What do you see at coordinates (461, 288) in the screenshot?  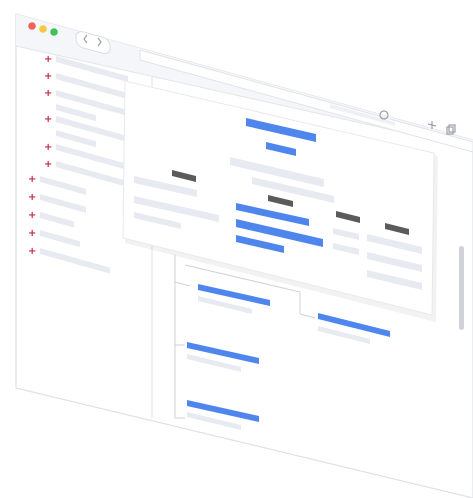 I see `scrollbar-thumb` at bounding box center [461, 288].